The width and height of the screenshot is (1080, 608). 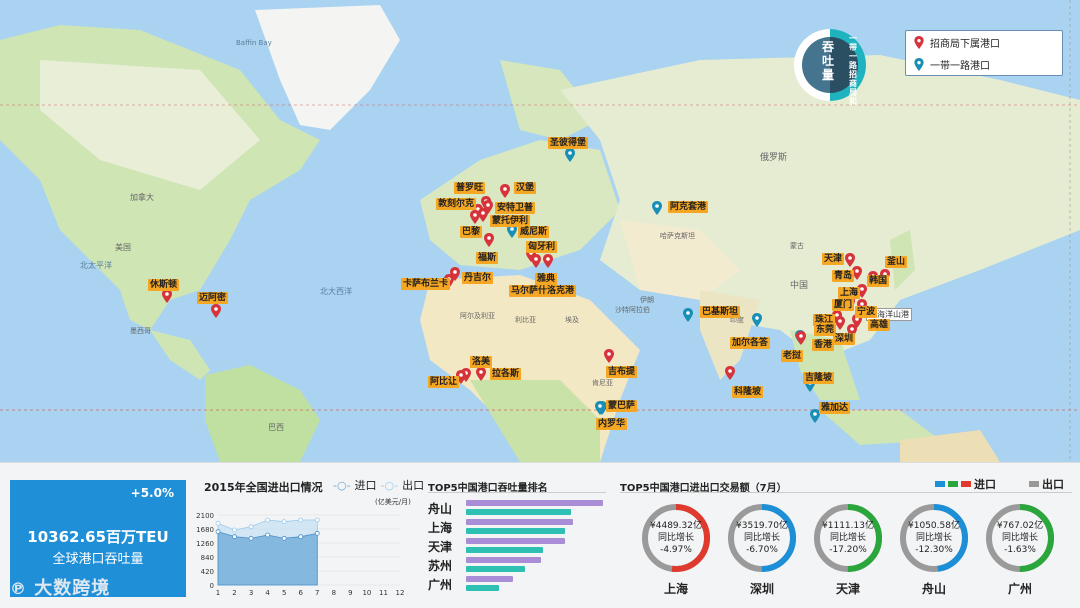 I want to click on port-label: 蒙巴萨, so click(x=622, y=406).